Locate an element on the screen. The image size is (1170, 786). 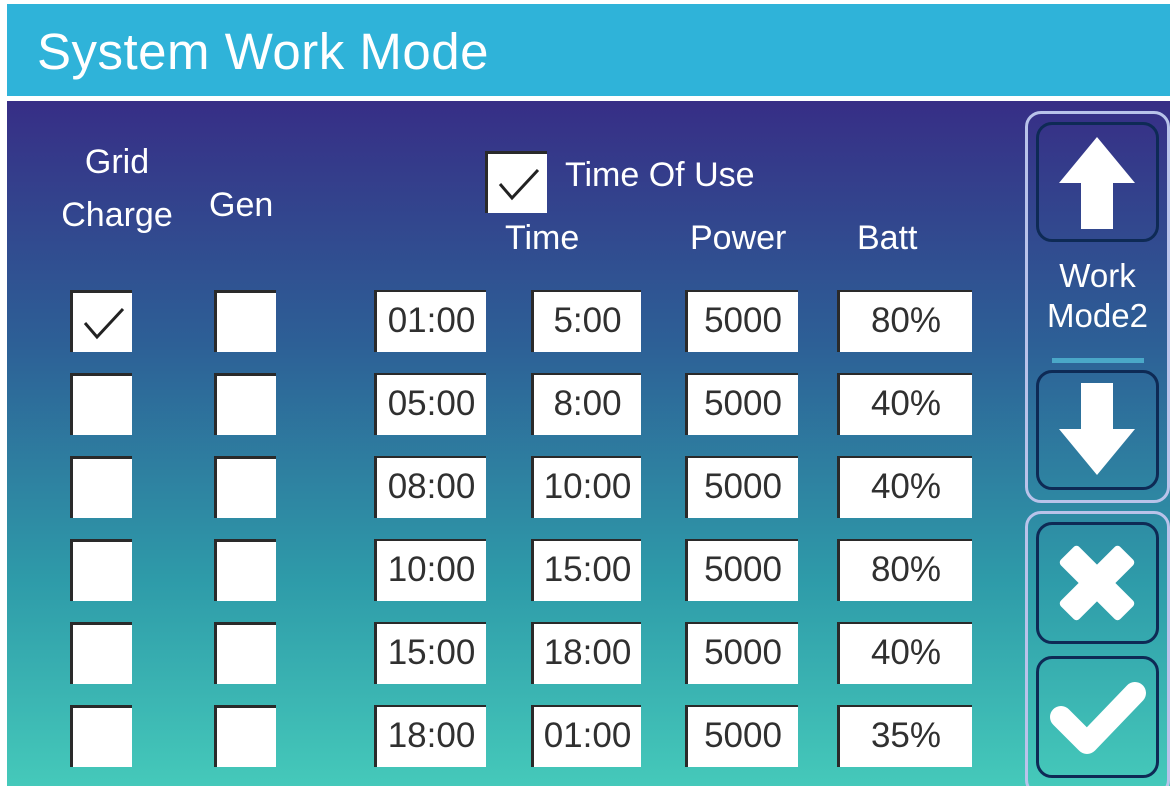
end-time-field: 8:00 is located at coordinates (586, 404).